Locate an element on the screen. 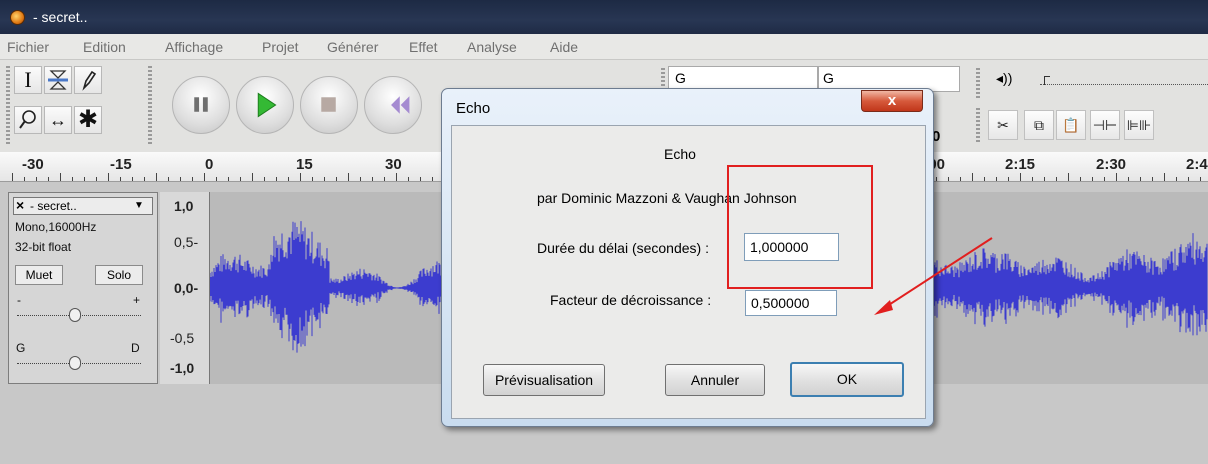 The image size is (1208, 464). volume-slider is located at coordinates (1124, 84).